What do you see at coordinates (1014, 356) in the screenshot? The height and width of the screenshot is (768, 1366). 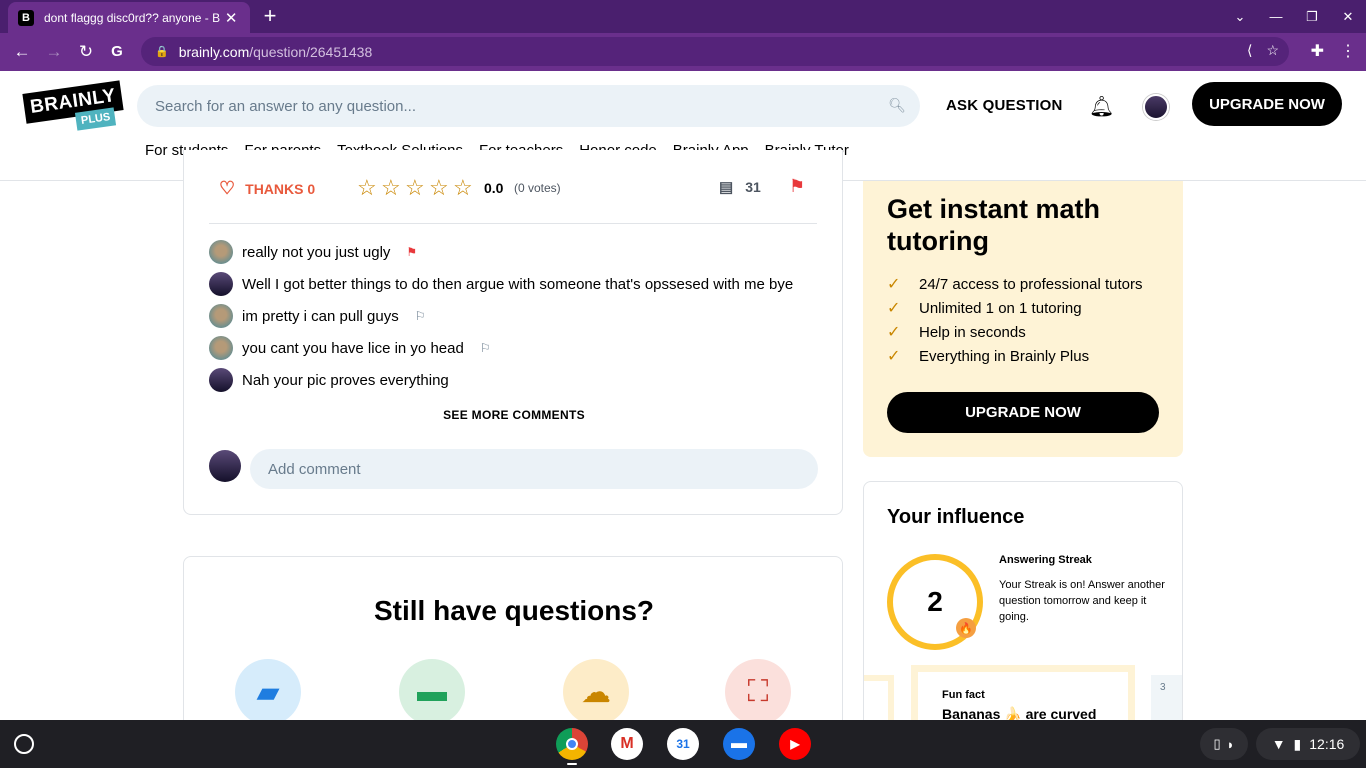 I see `promo-benefit: ✓ Everything in Brainly Plus` at bounding box center [1014, 356].